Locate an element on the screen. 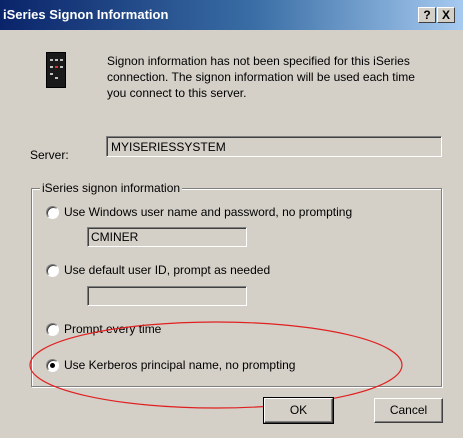 The height and width of the screenshot is (438, 463). radio-selected-dot is located at coordinates (52, 365).